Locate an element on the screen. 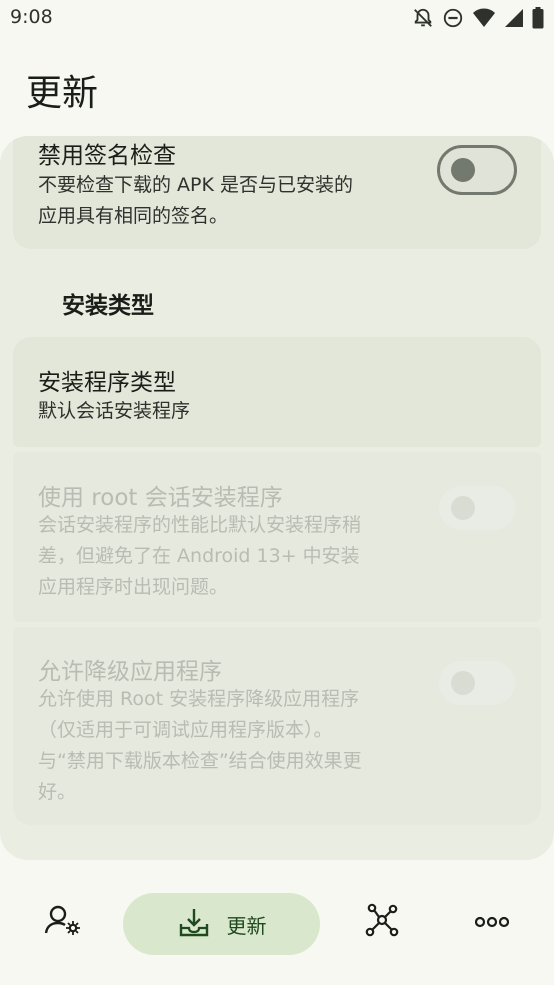 The image size is (554, 985). bottom-navigation: 更新 is located at coordinates (277, 927).